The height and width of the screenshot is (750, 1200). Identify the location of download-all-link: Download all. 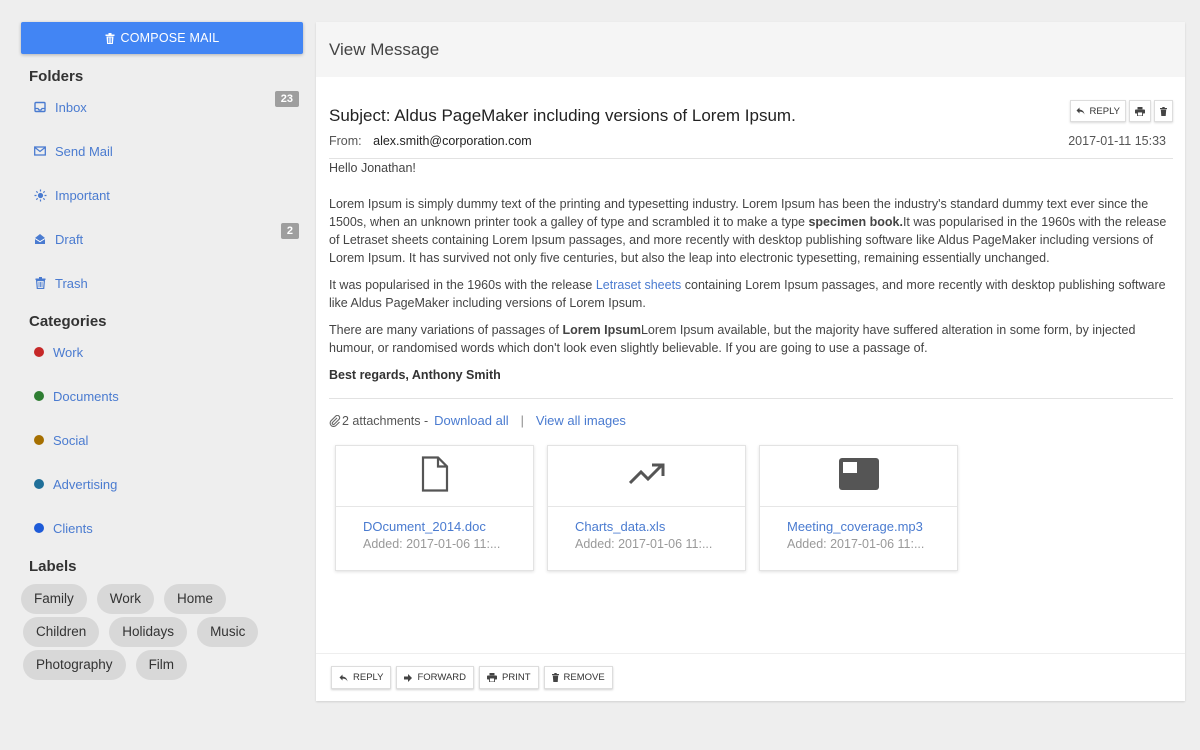
(471, 420).